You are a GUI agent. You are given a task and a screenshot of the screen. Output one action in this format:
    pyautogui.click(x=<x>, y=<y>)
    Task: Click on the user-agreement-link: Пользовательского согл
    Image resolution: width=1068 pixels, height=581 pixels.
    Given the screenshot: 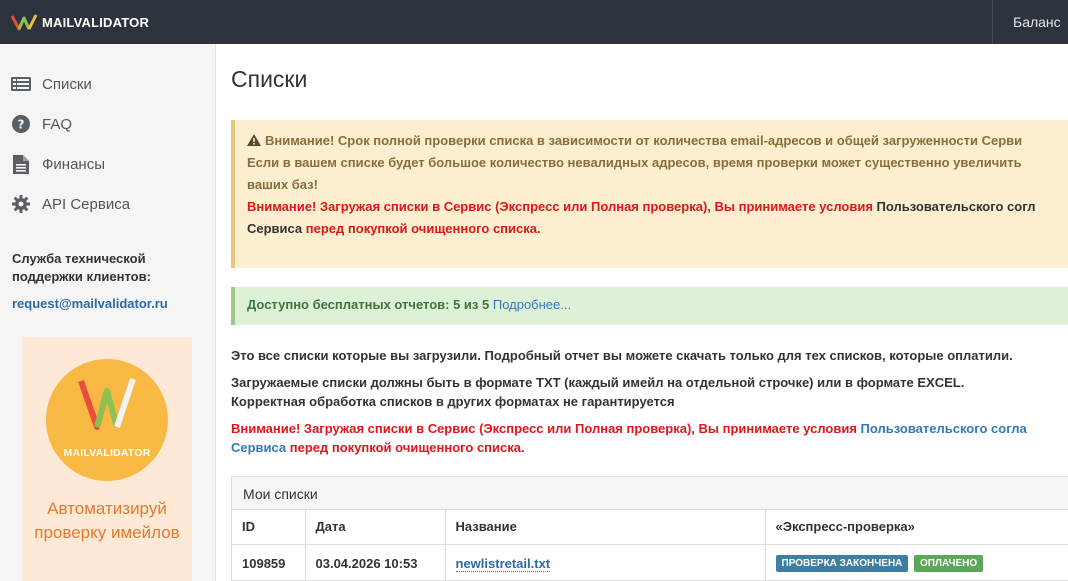 What is the action you would take?
    pyautogui.click(x=956, y=206)
    